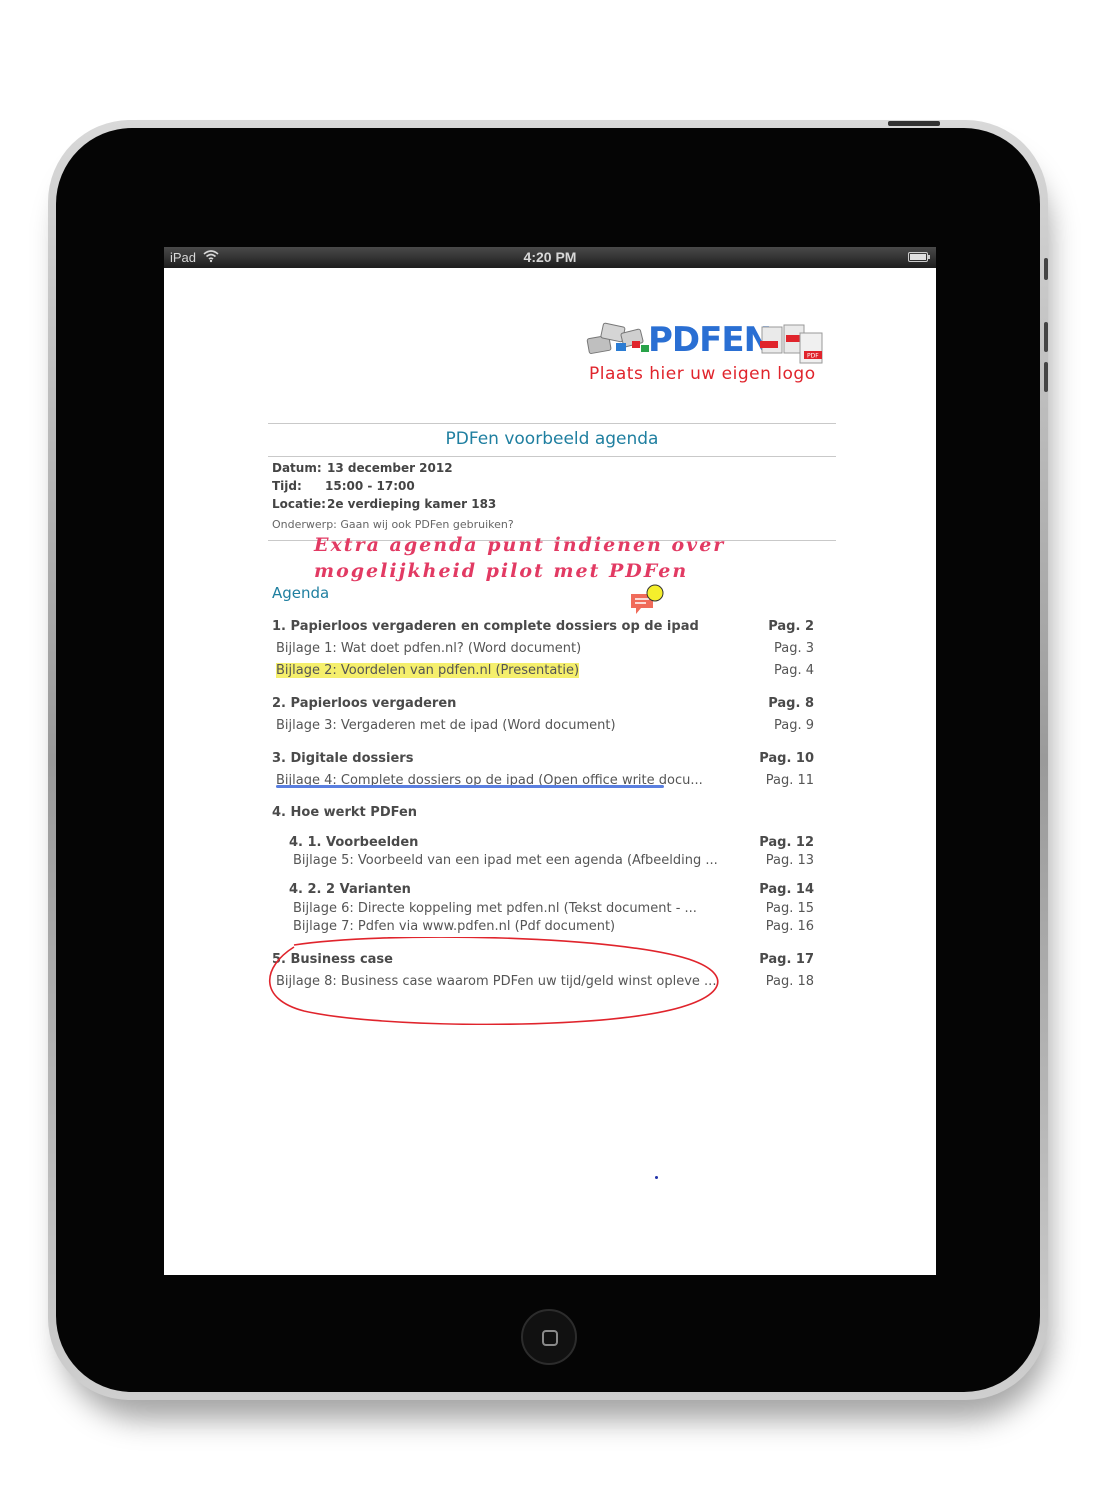 The height and width of the screenshot is (1500, 1100). Describe the element at coordinates (551, 891) in the screenshot. I see `agenda-item-4-2: 4. 2. 2 Varianten Pag. 14` at that location.